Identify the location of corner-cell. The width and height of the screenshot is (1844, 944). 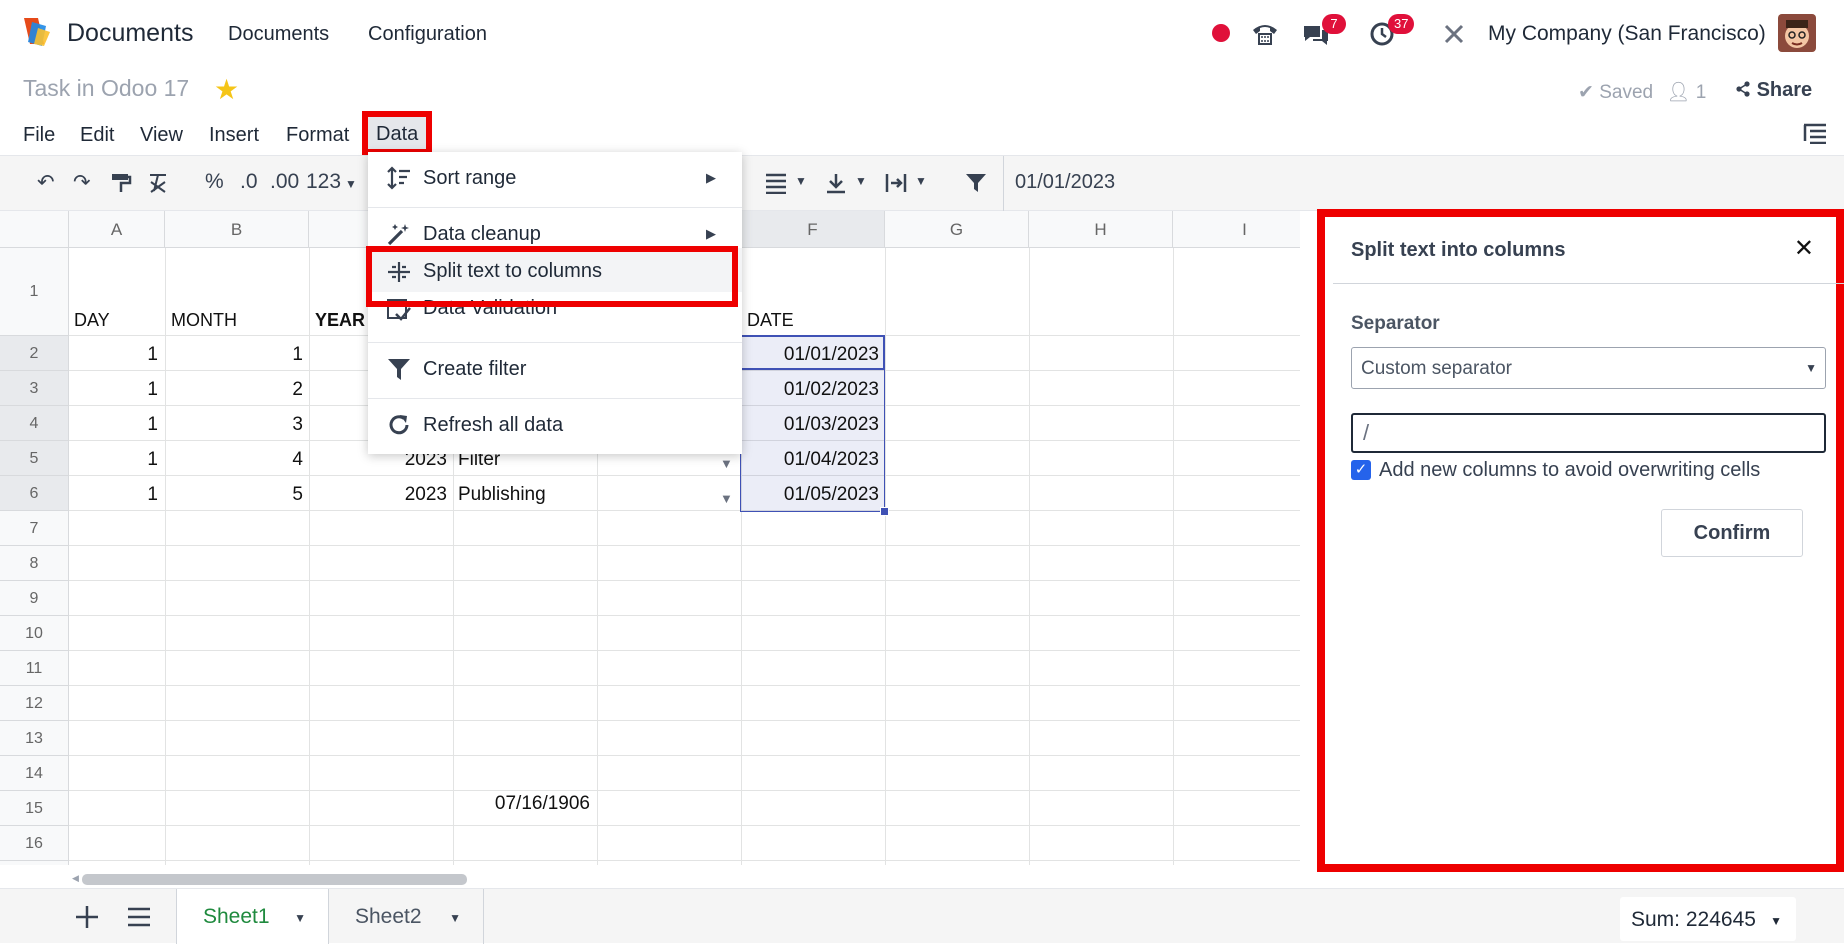
(34, 229).